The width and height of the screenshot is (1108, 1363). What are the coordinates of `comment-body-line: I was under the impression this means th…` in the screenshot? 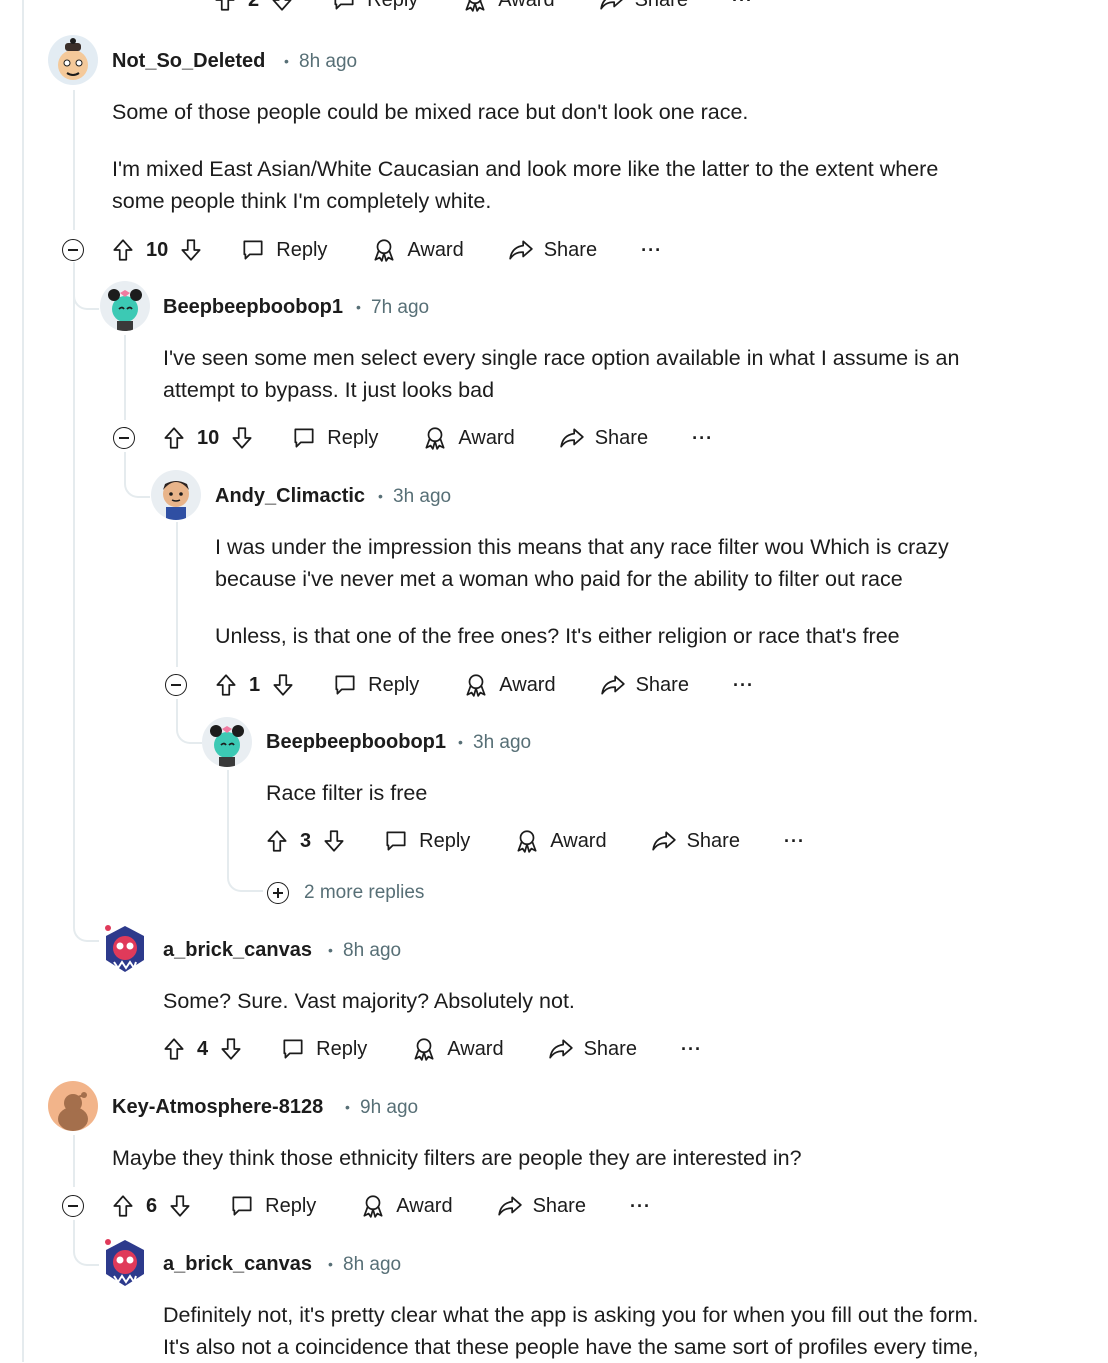 It's located at (582, 547).